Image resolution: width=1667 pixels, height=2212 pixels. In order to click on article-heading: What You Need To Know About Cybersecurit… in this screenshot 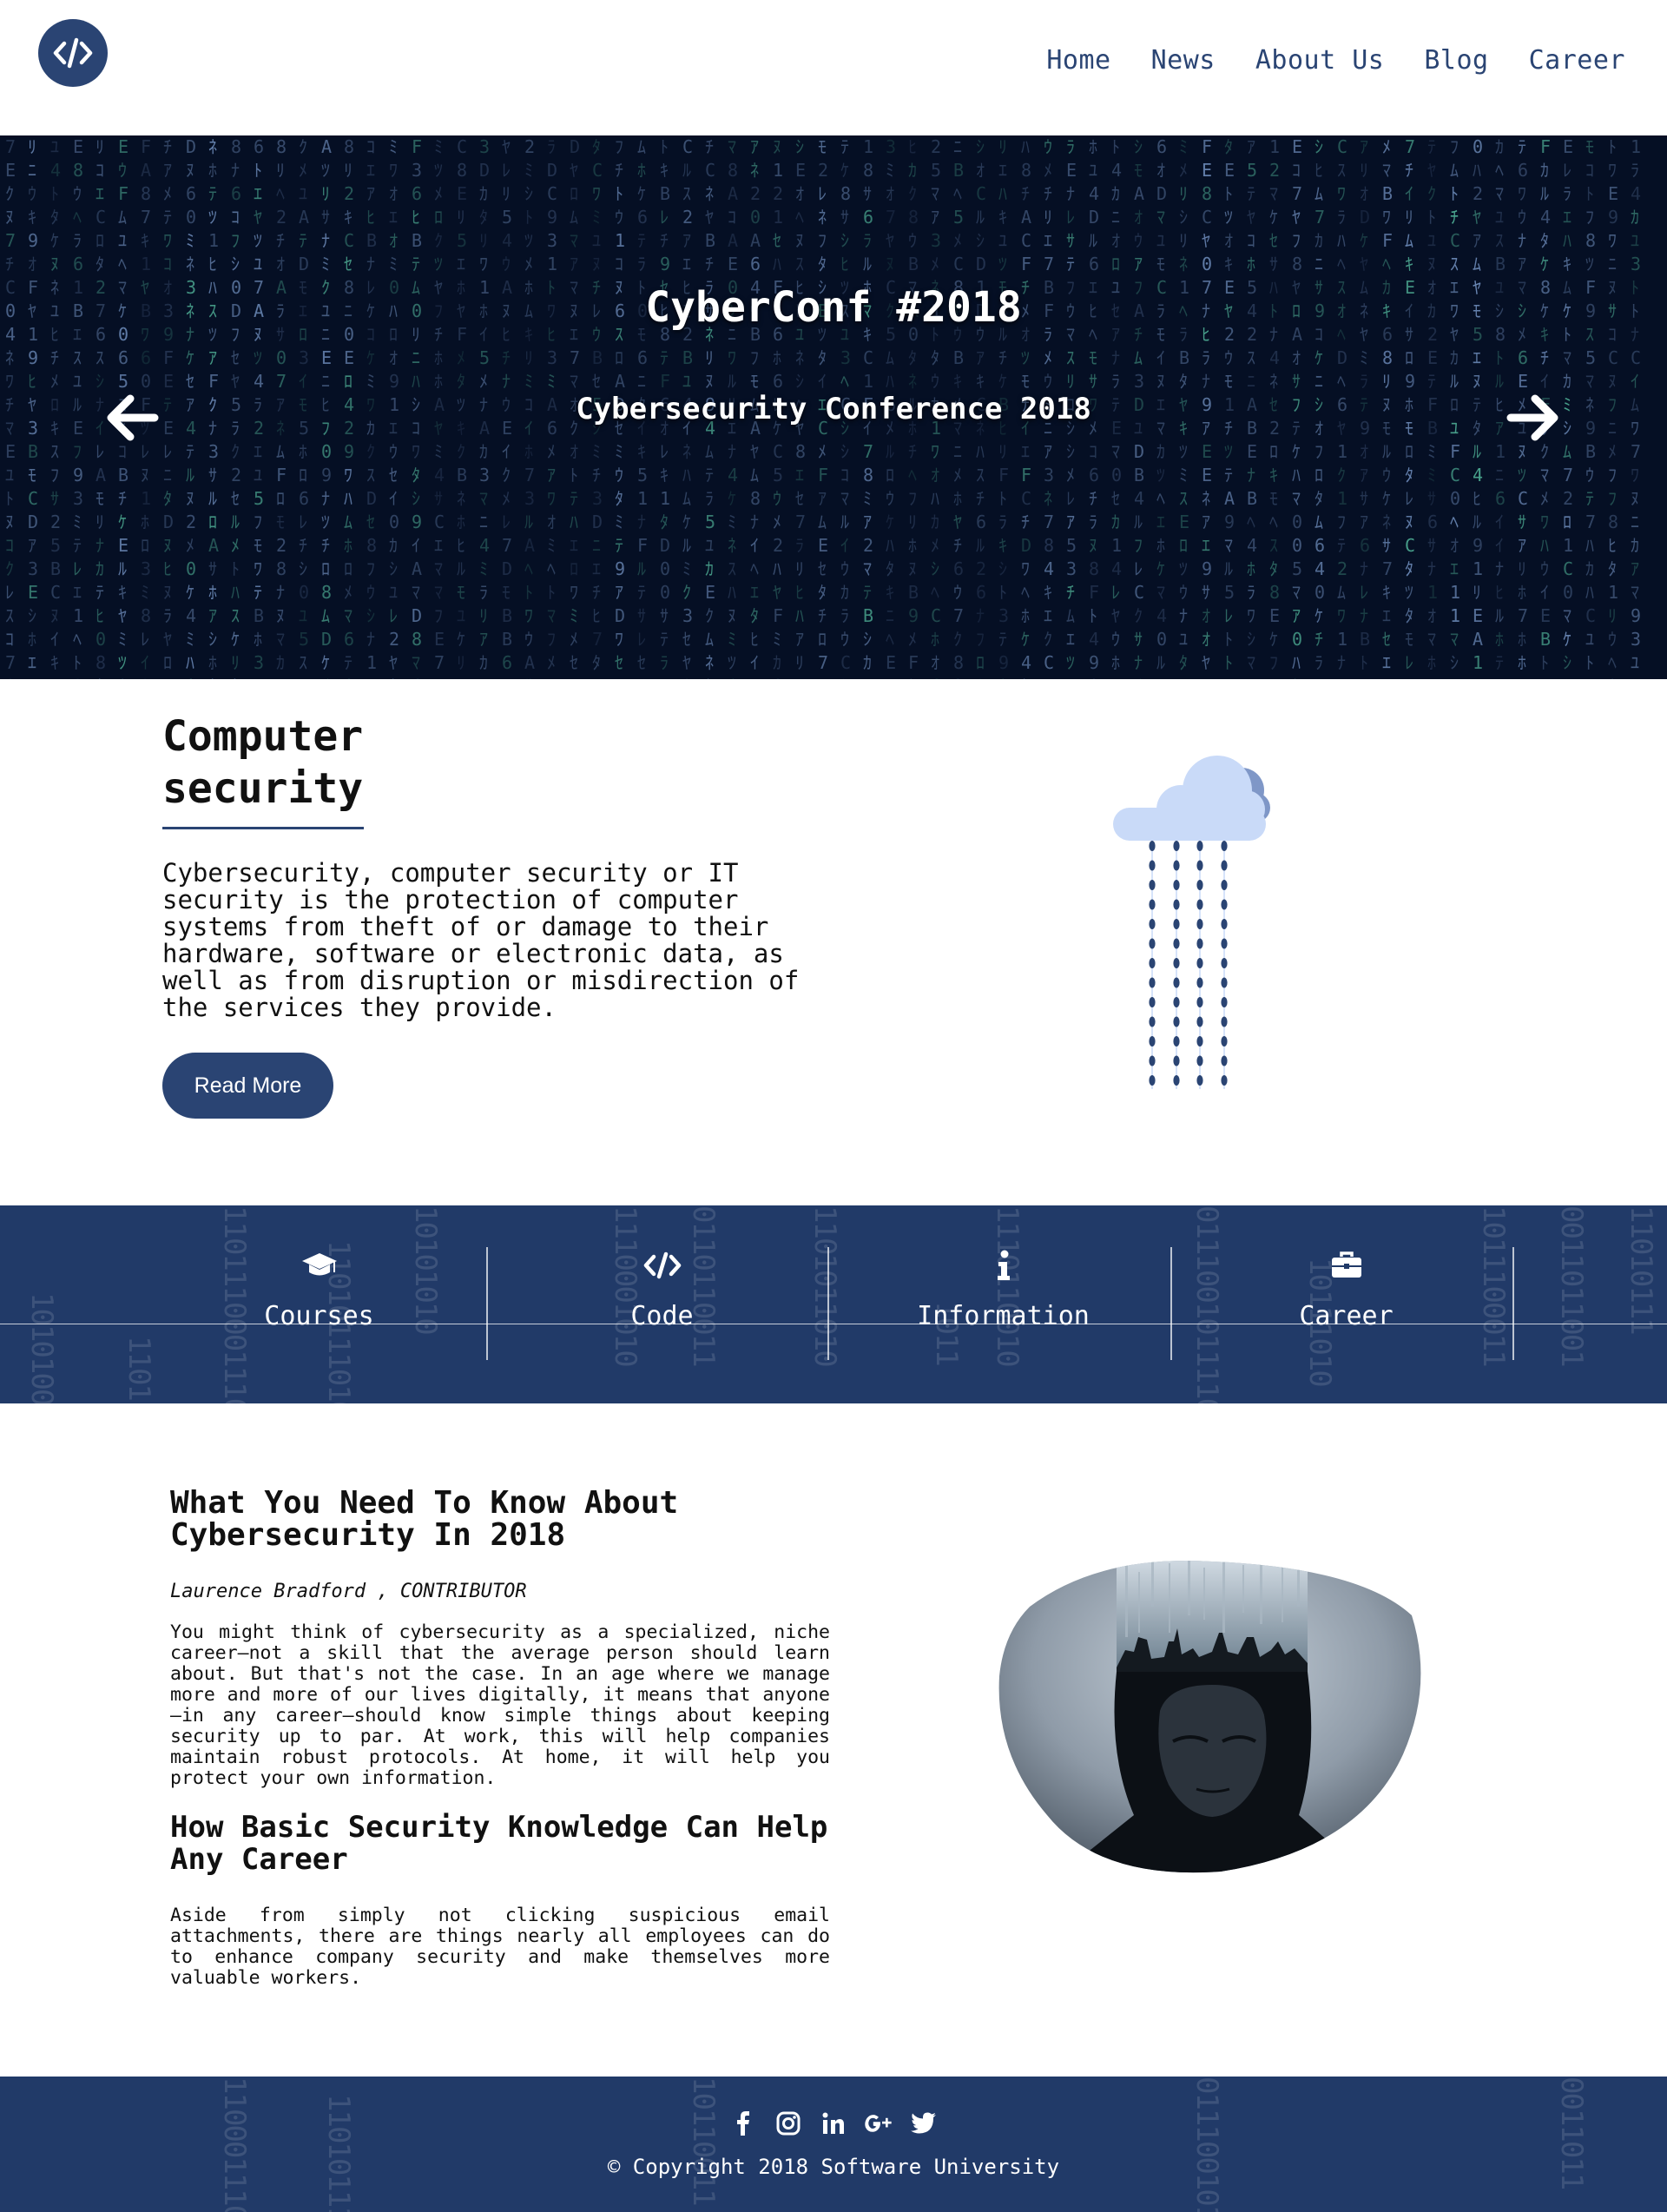, I will do `click(424, 1519)`.